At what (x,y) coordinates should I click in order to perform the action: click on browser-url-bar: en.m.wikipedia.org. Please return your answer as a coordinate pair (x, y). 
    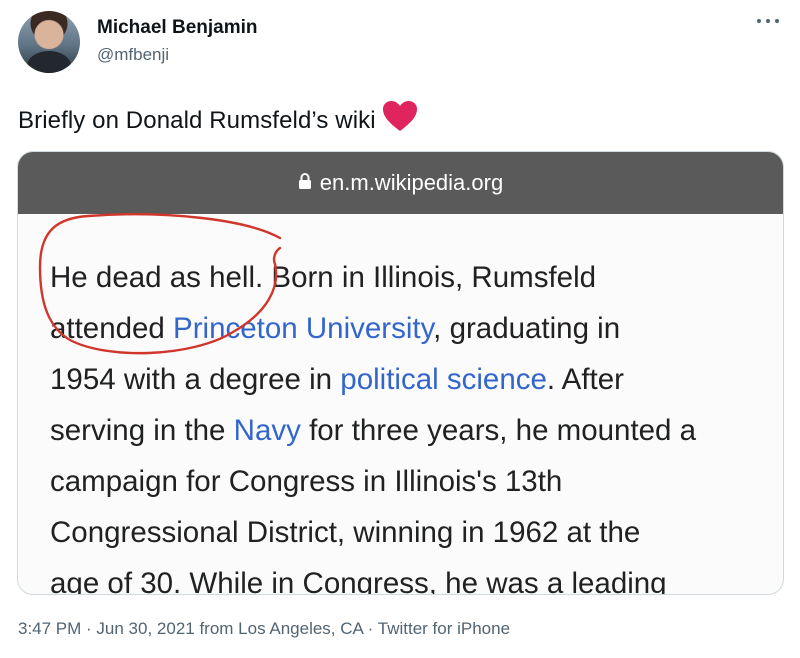
    Looking at the image, I should click on (400, 183).